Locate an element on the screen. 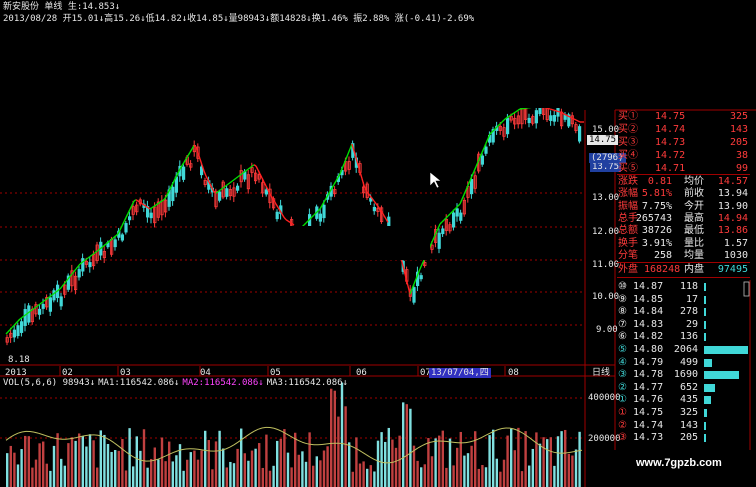 Image resolution: width=756 pixels, height=487 pixels. stat-value: 0.81 is located at coordinates (659, 181).